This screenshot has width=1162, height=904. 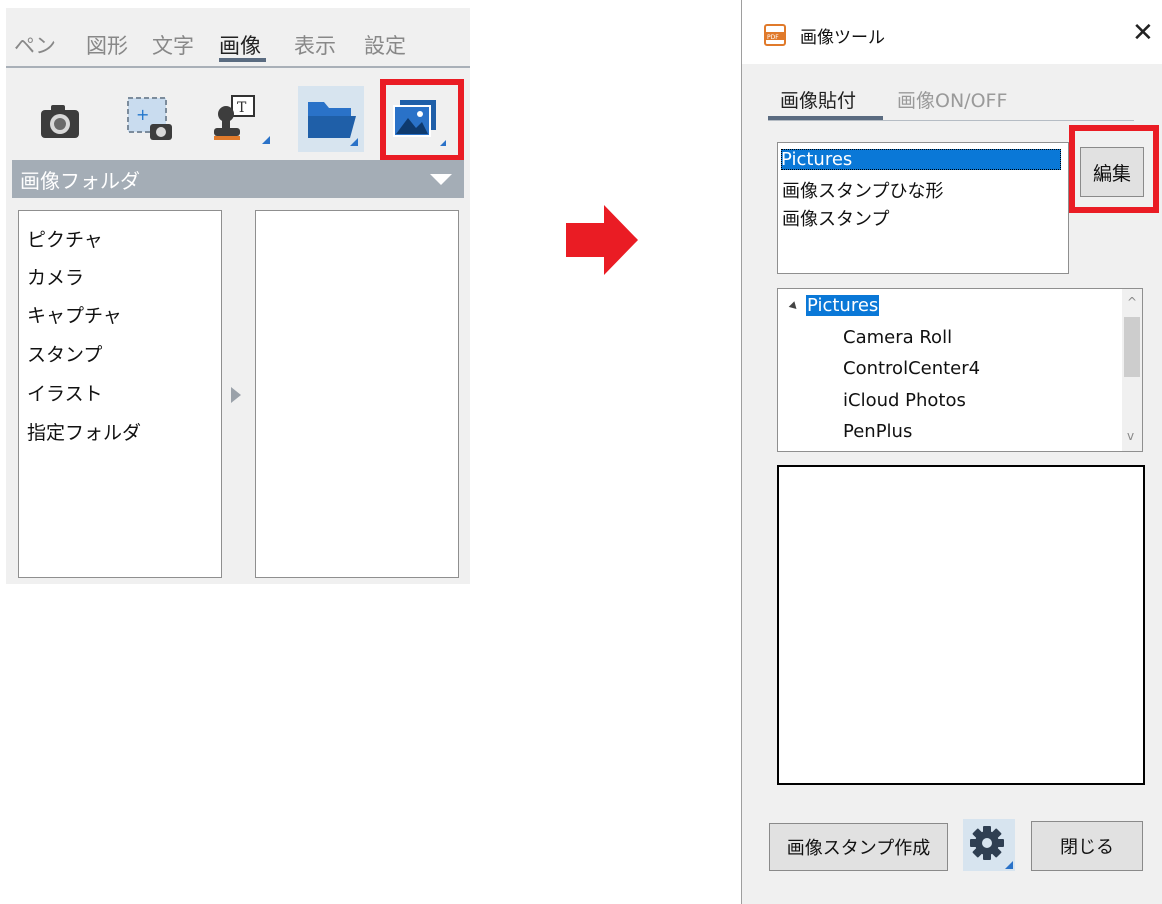 What do you see at coordinates (862, 190) in the screenshot?
I see `source-item-stamp-template: 画像スタンプひな形` at bounding box center [862, 190].